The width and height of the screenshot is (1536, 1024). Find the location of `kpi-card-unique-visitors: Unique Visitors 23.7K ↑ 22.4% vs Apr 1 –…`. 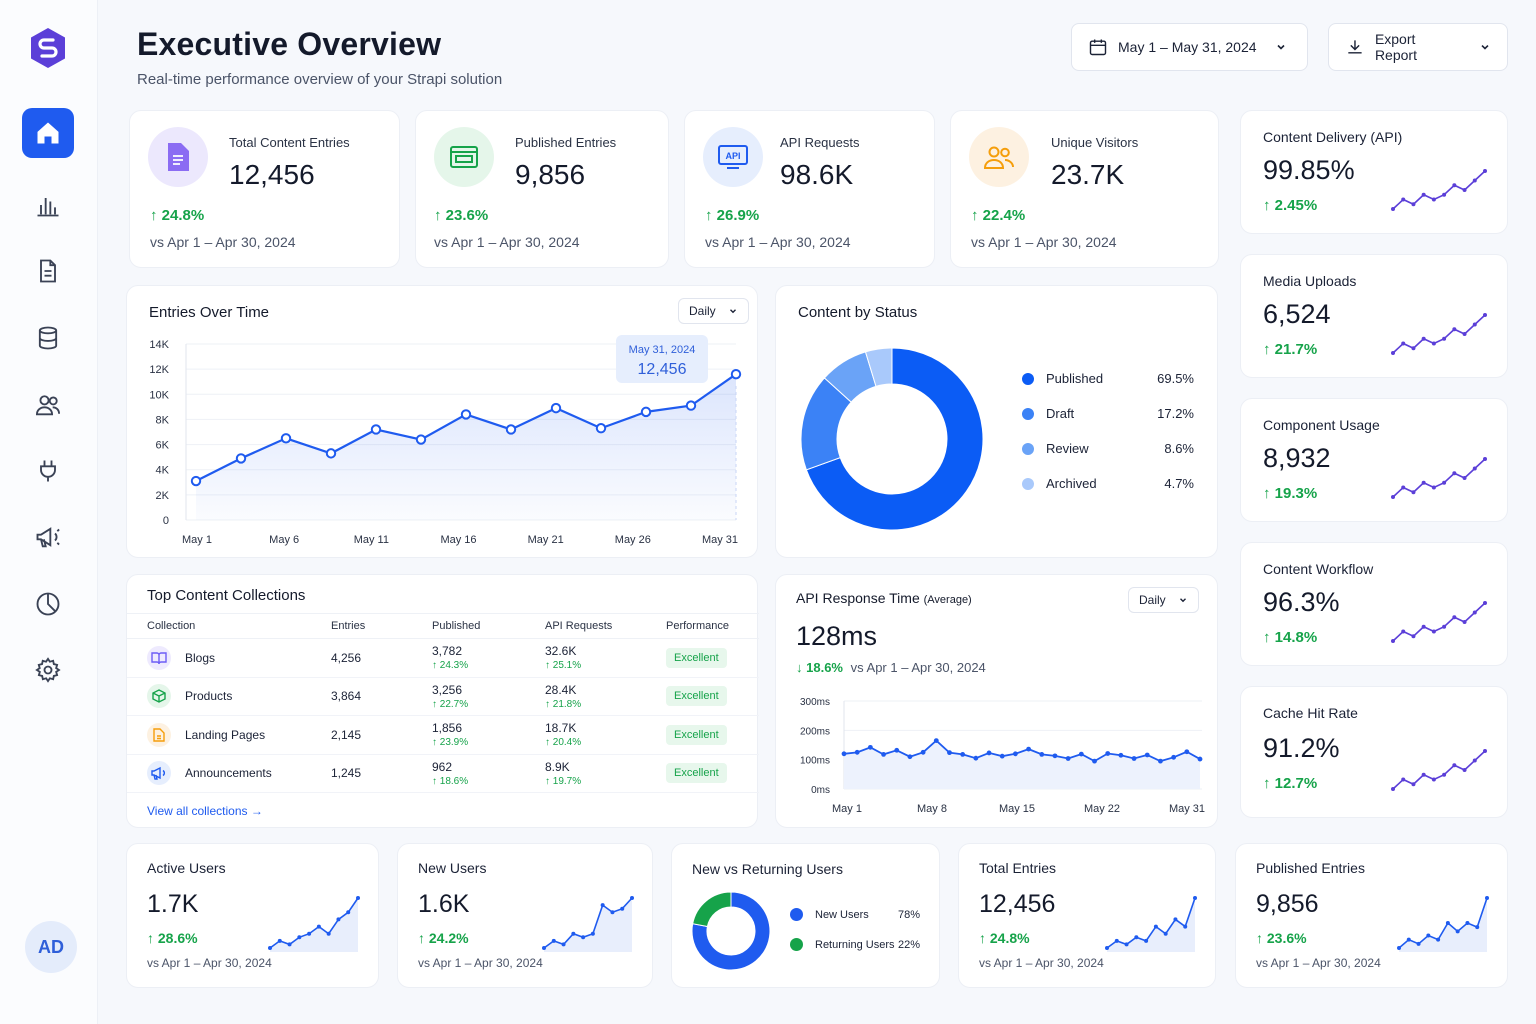

kpi-card-unique-visitors: Unique Visitors 23.7K ↑ 22.4% vs Apr 1 –… is located at coordinates (1084, 189).